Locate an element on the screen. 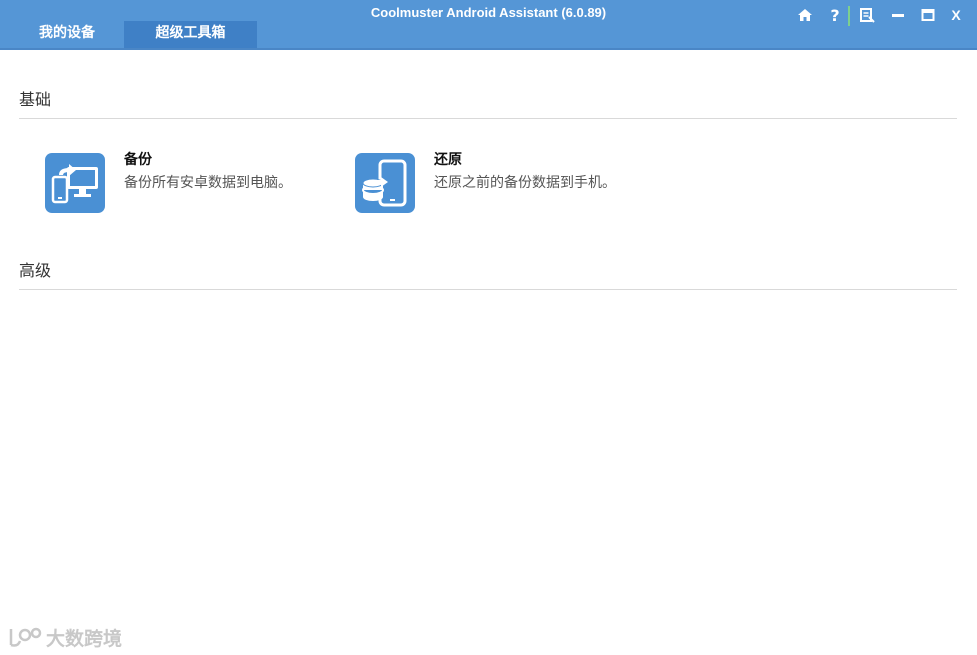 The height and width of the screenshot is (655, 977). backup-title: 备份 is located at coordinates (138, 160).